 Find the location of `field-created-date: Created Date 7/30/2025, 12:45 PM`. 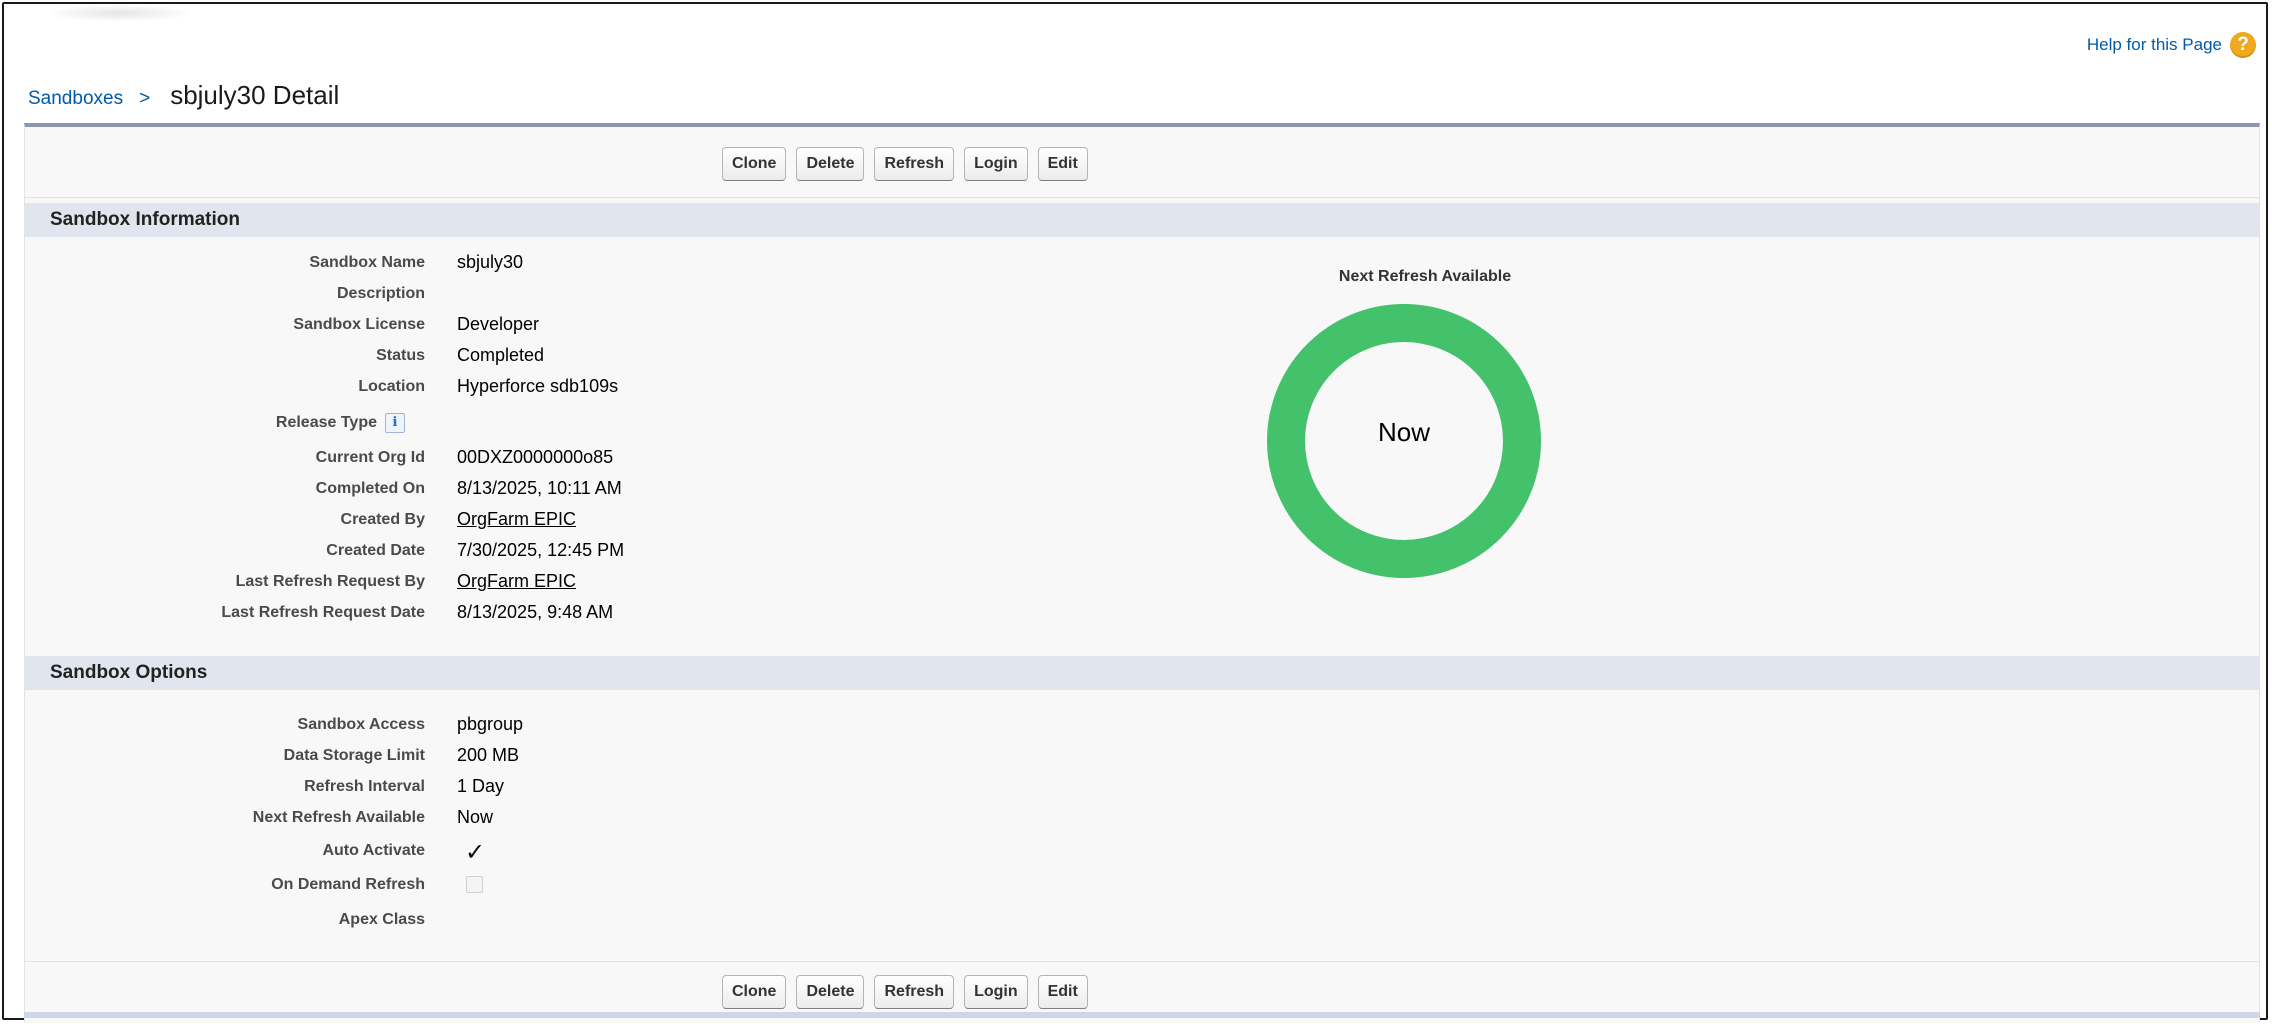

field-created-date: Created Date 7/30/2025, 12:45 PM is located at coordinates (475, 551).